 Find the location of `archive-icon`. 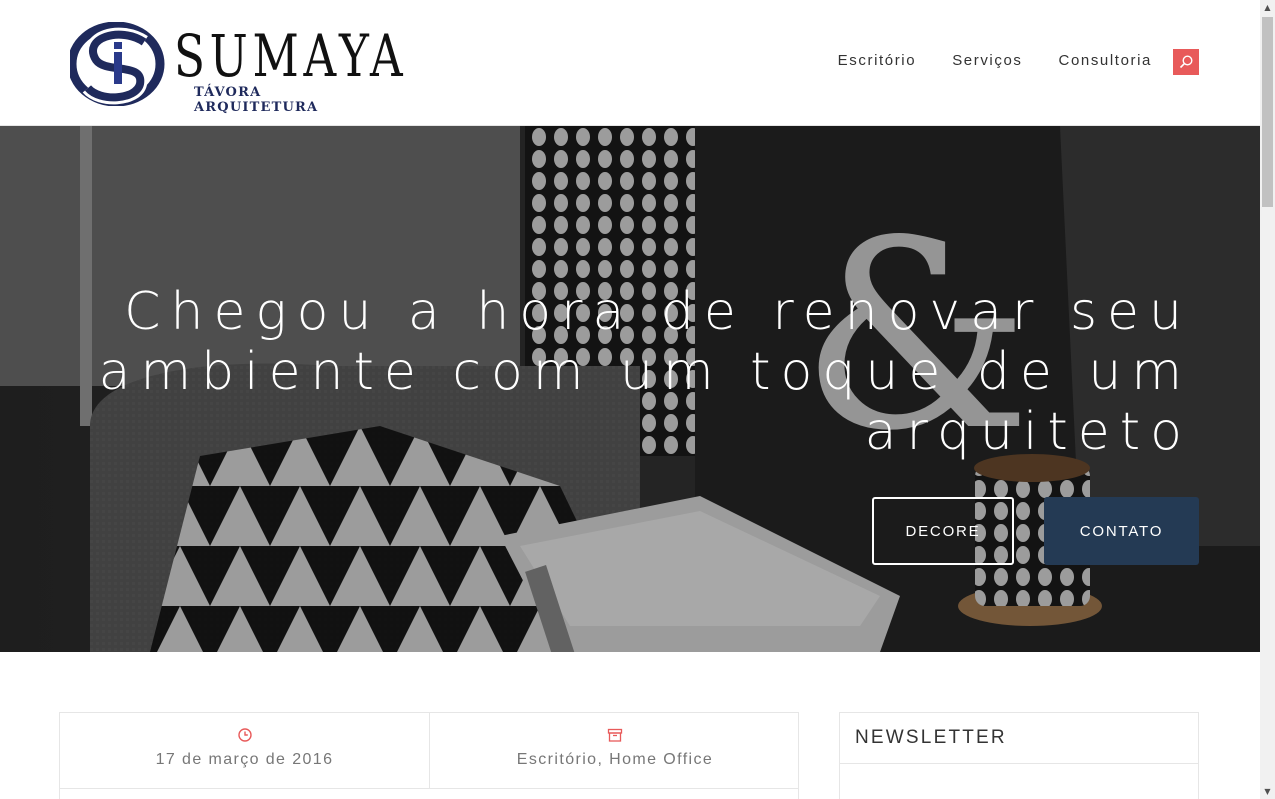

archive-icon is located at coordinates (615, 735).